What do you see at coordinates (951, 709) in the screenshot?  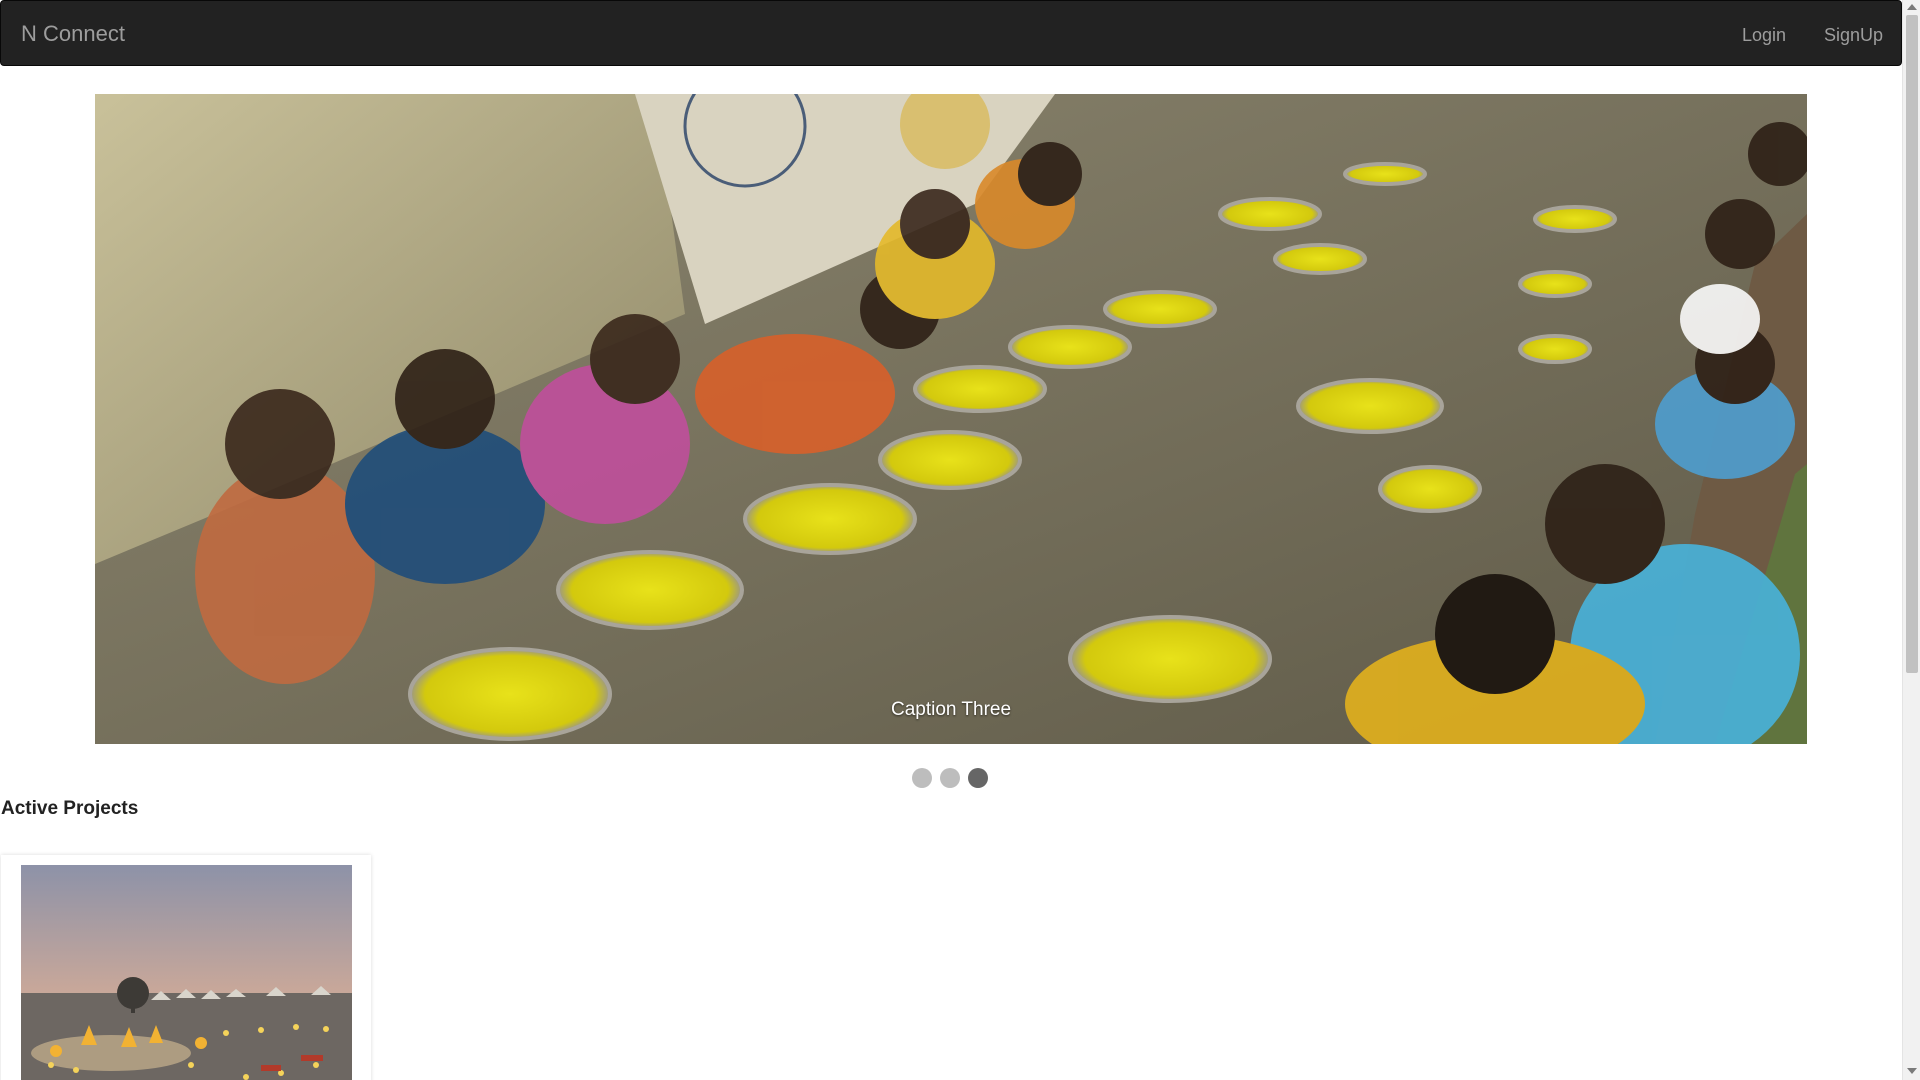 I see `carousel-caption: Caption Three` at bounding box center [951, 709].